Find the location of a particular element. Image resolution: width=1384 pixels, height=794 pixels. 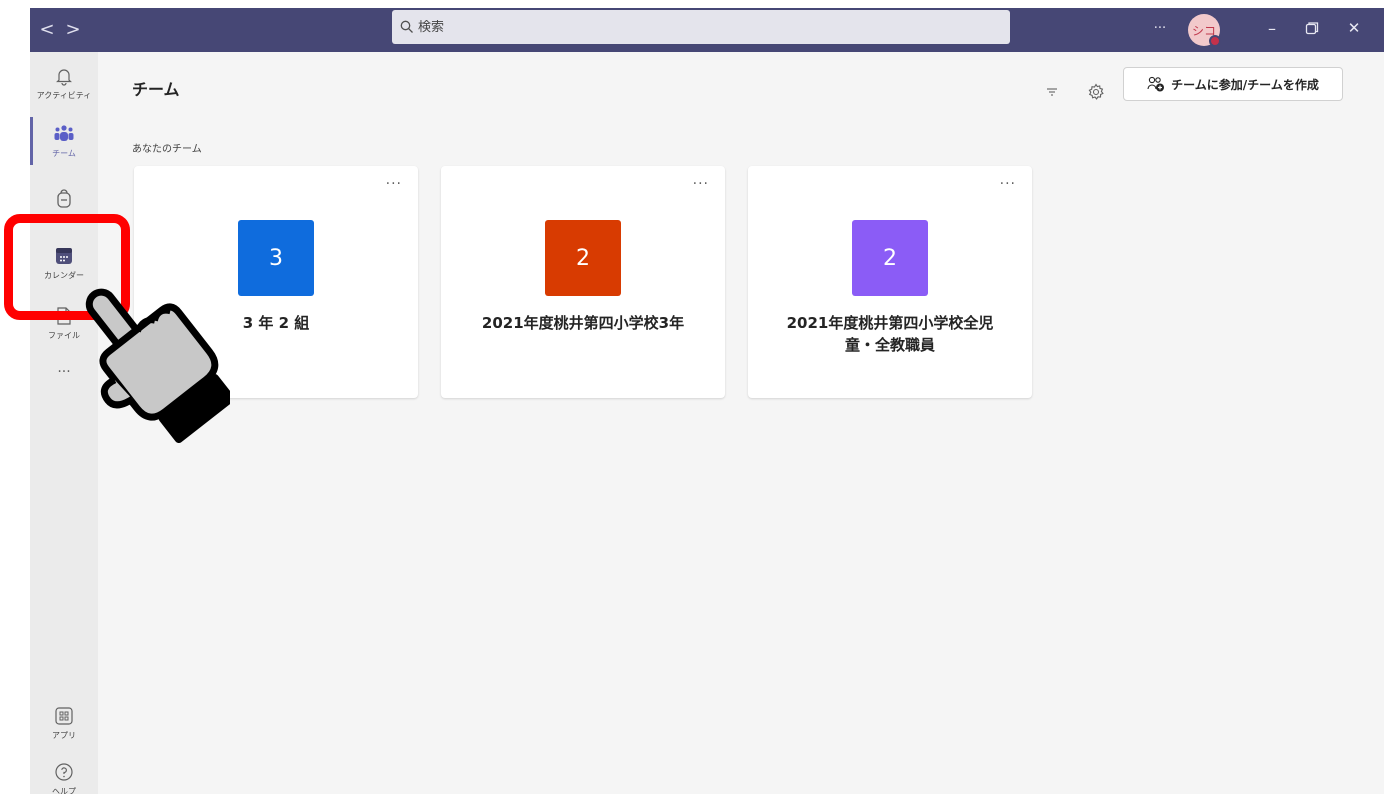

more-icon: ··· is located at coordinates (1160, 28).